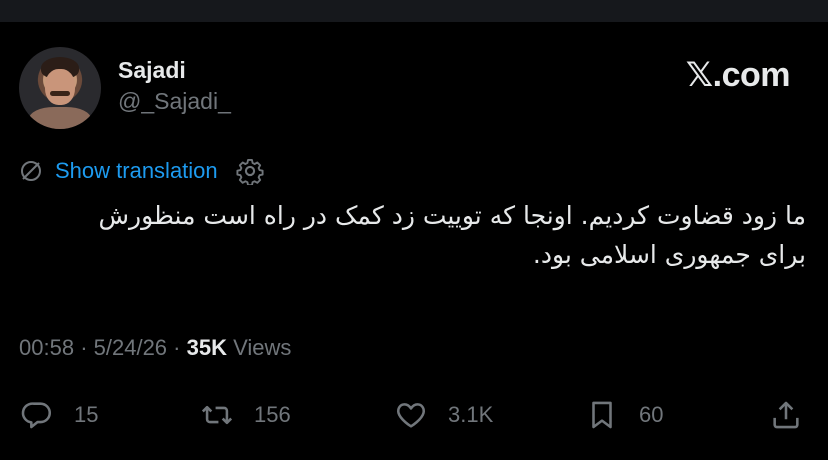  I want to click on author-name: Sajadi, so click(152, 70).